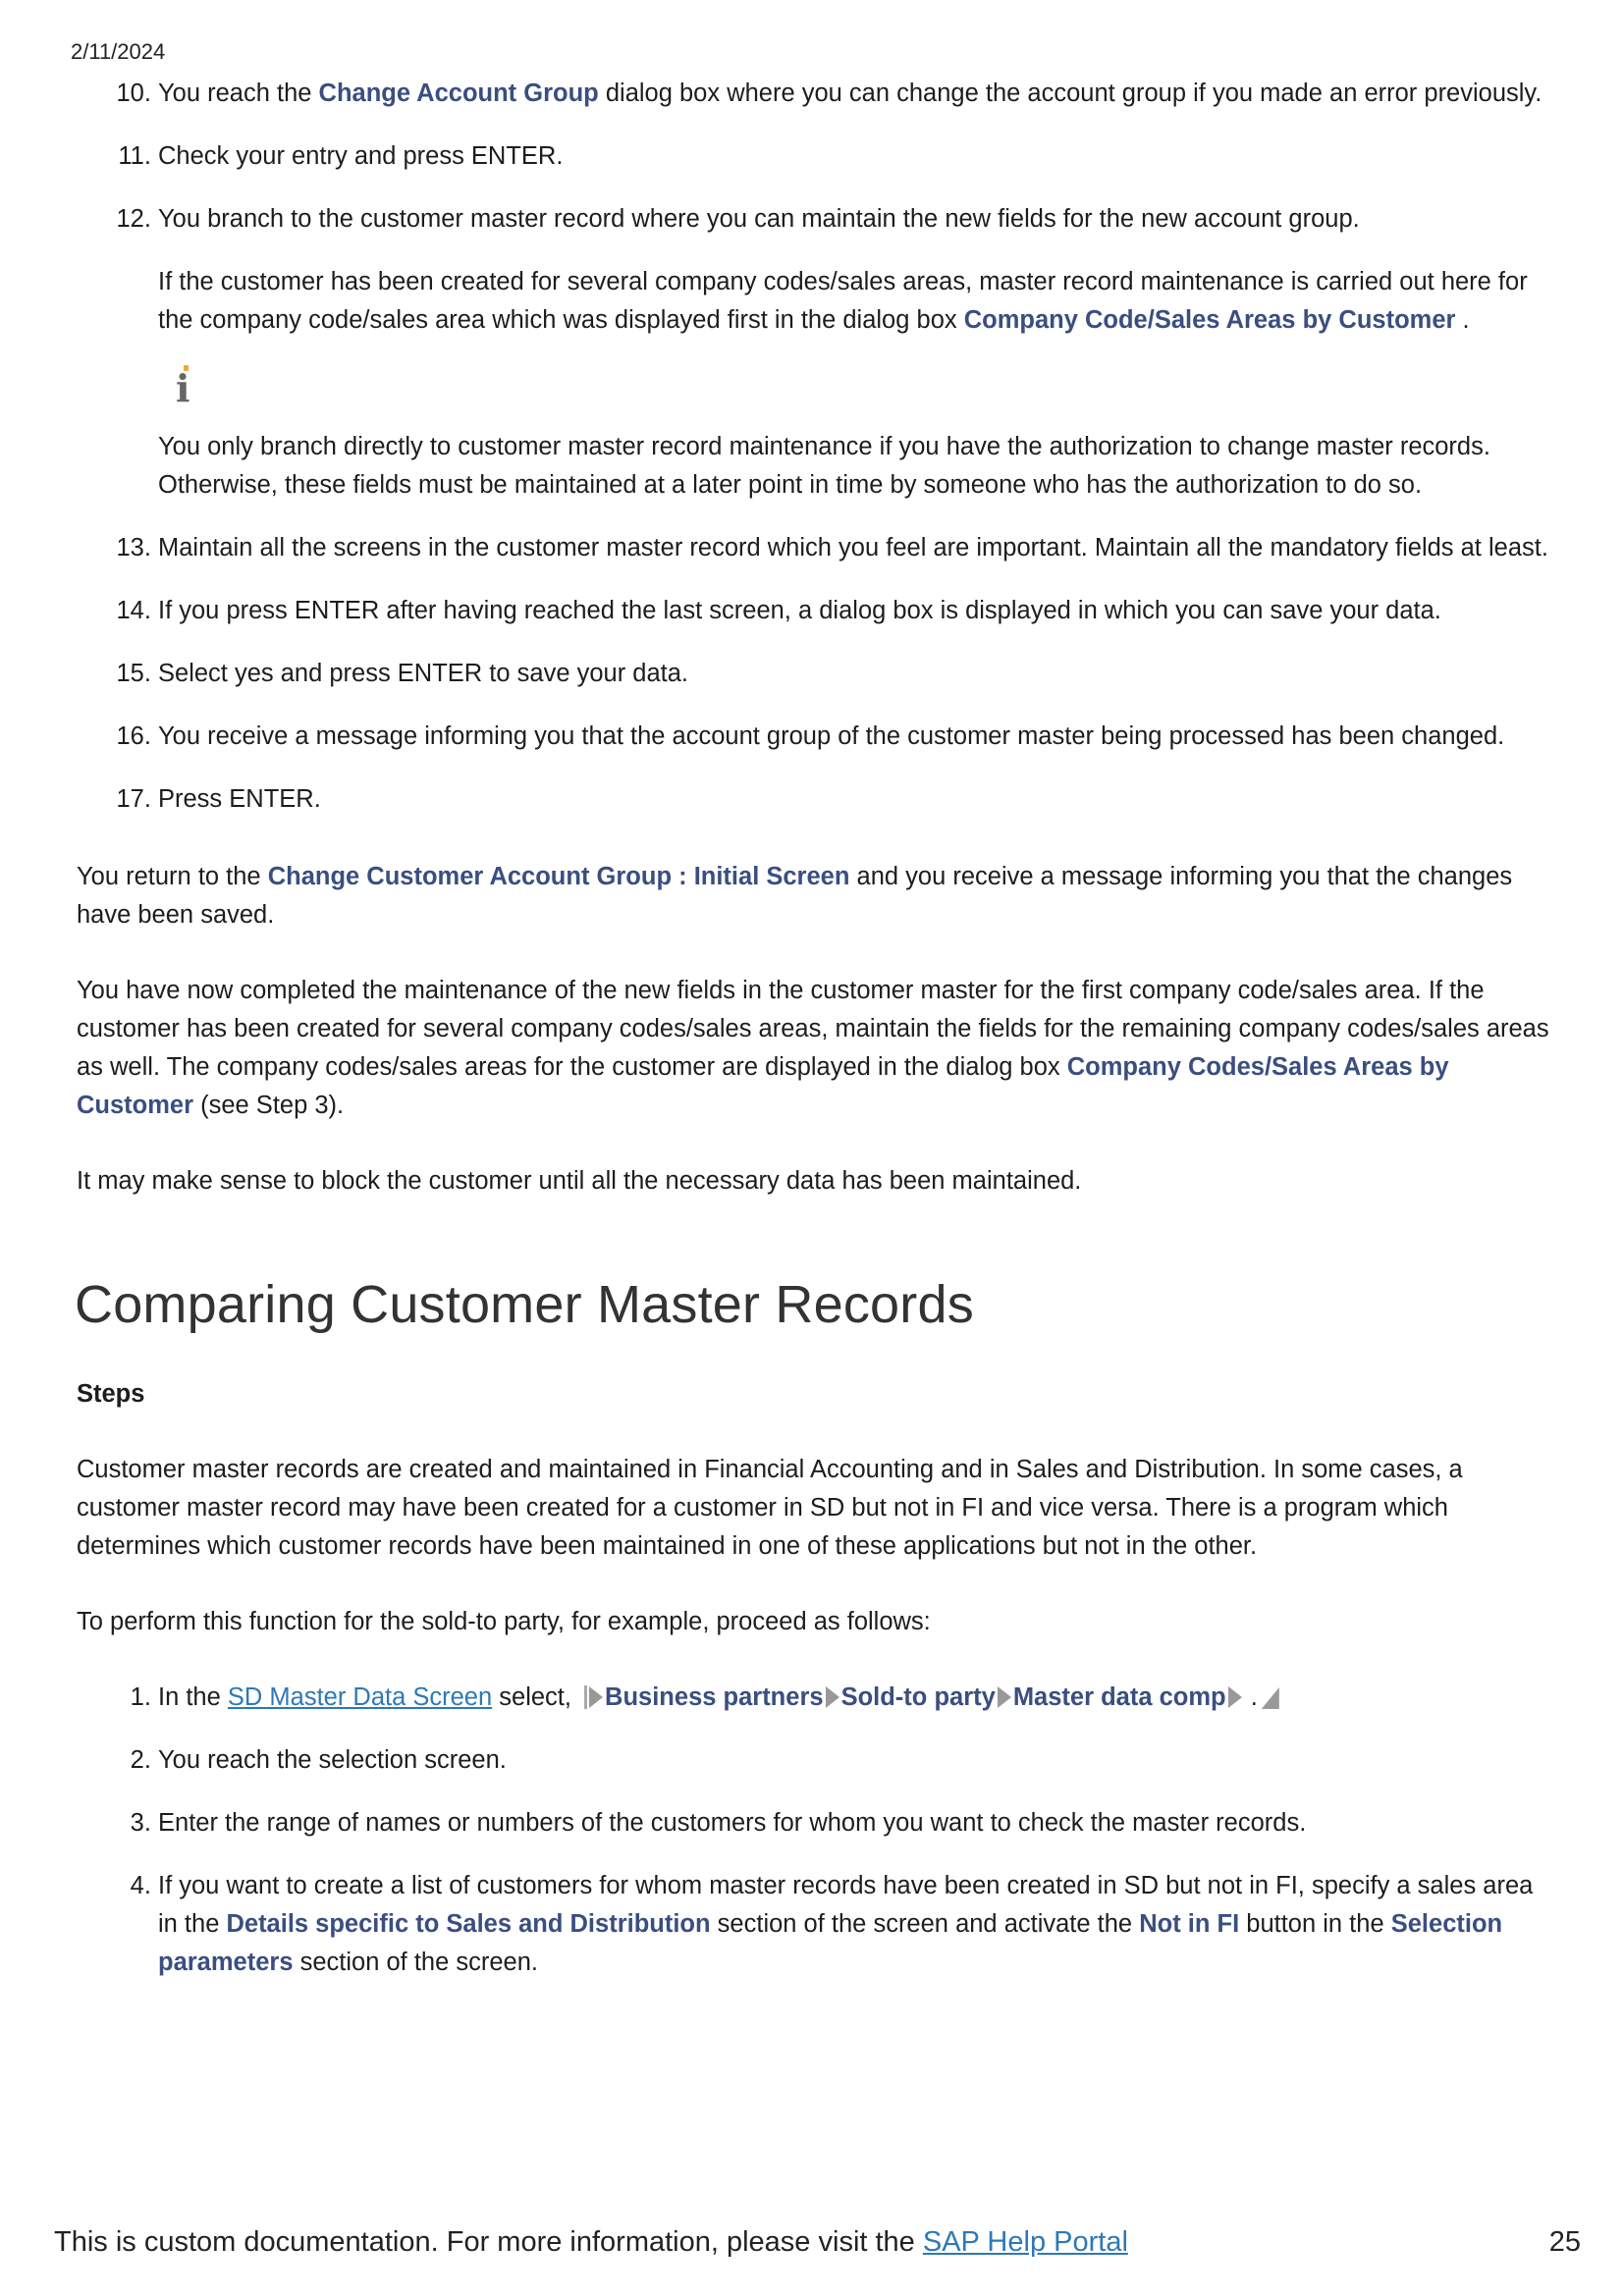 This screenshot has width=1623, height=2296. Describe the element at coordinates (111, 1394) in the screenshot. I see `steps-heading: Steps` at that location.